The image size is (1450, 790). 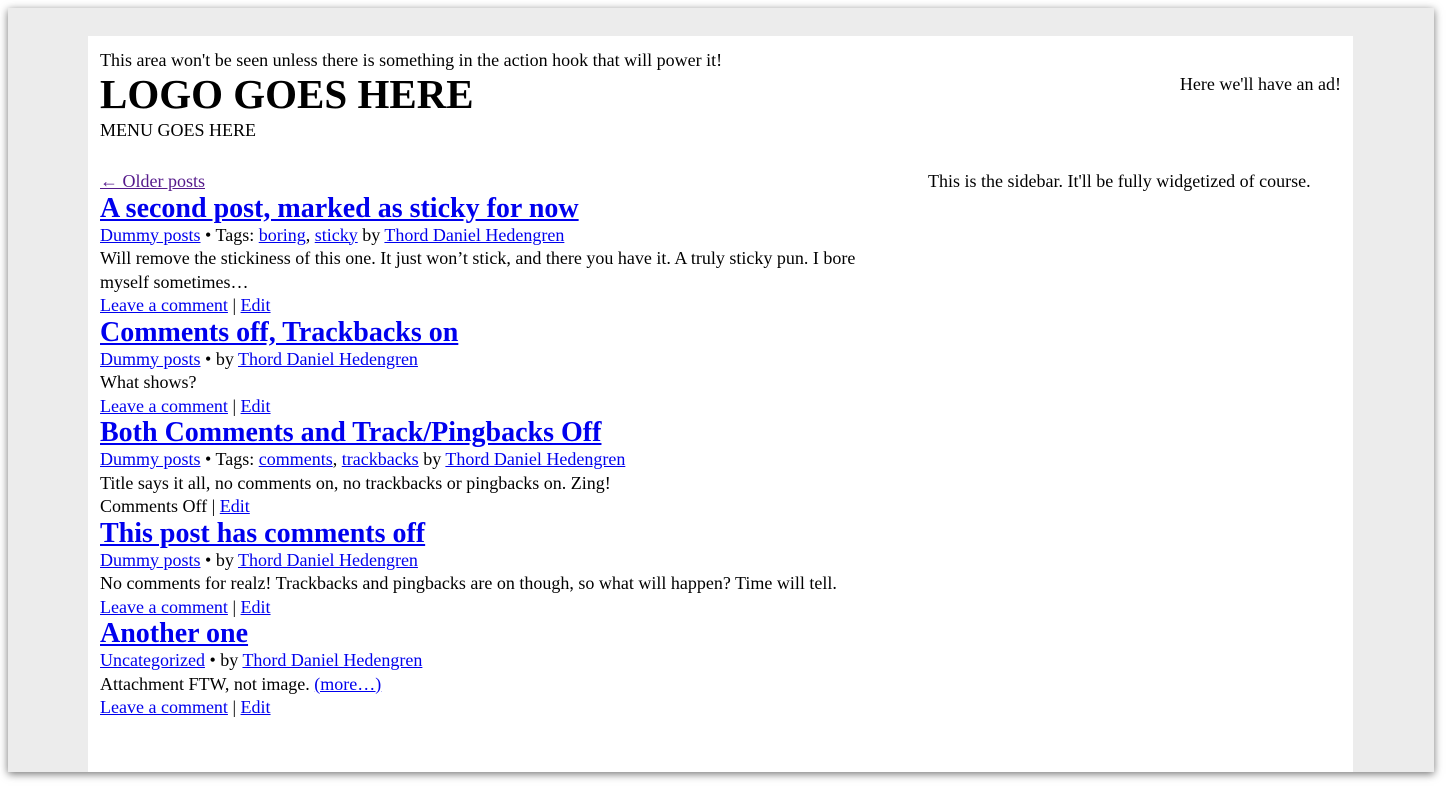 I want to click on tag-link: trackbacks, so click(x=380, y=459).